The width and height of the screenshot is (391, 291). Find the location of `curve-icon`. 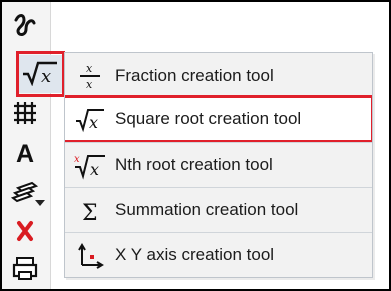

curve-icon is located at coordinates (25, 27).